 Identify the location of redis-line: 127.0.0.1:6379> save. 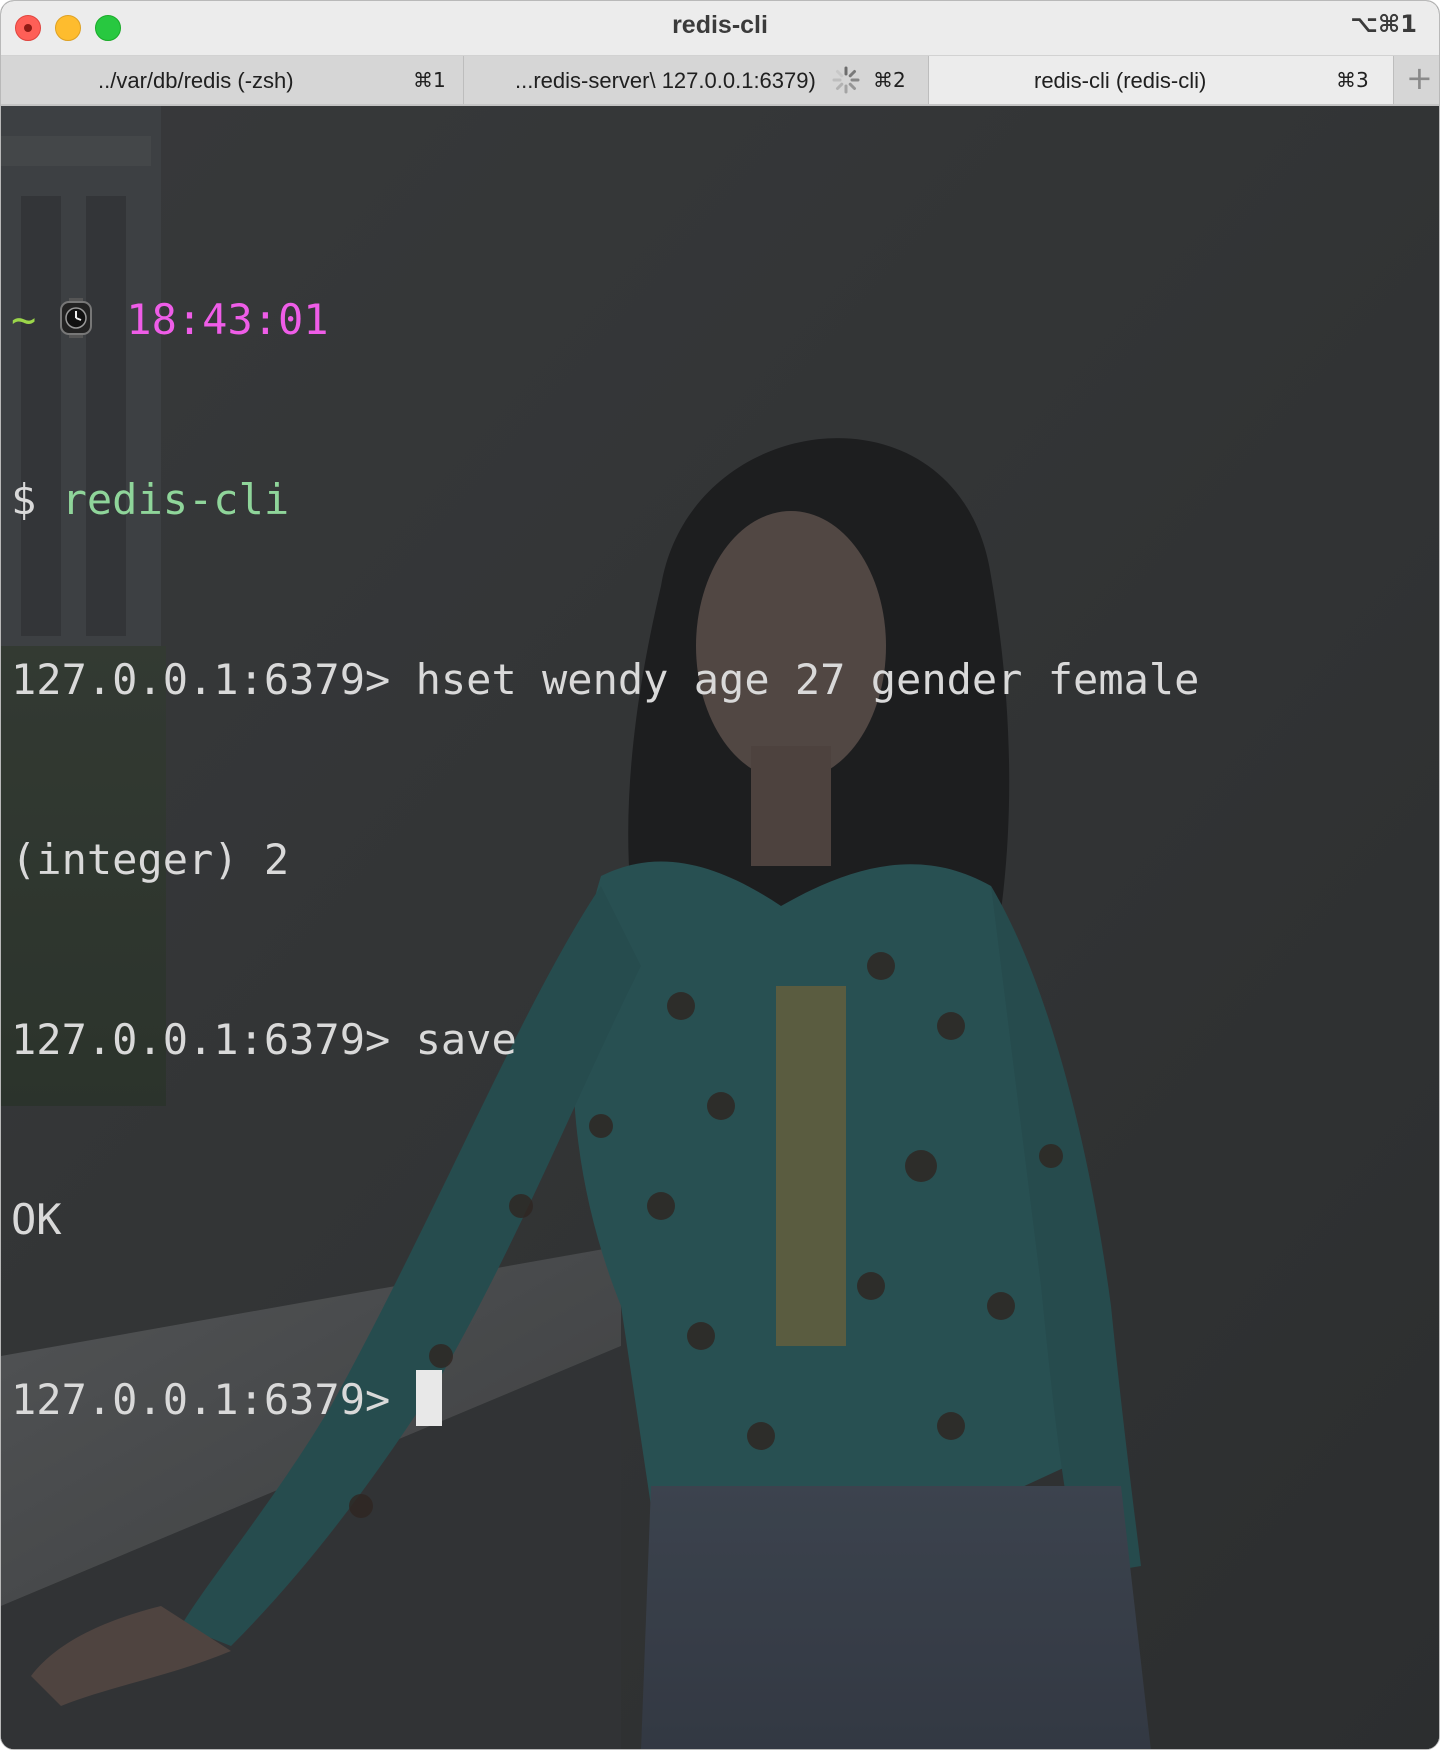
(605, 1040).